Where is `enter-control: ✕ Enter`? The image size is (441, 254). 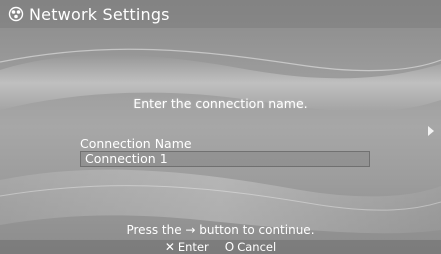 enter-control: ✕ Enter is located at coordinates (187, 247).